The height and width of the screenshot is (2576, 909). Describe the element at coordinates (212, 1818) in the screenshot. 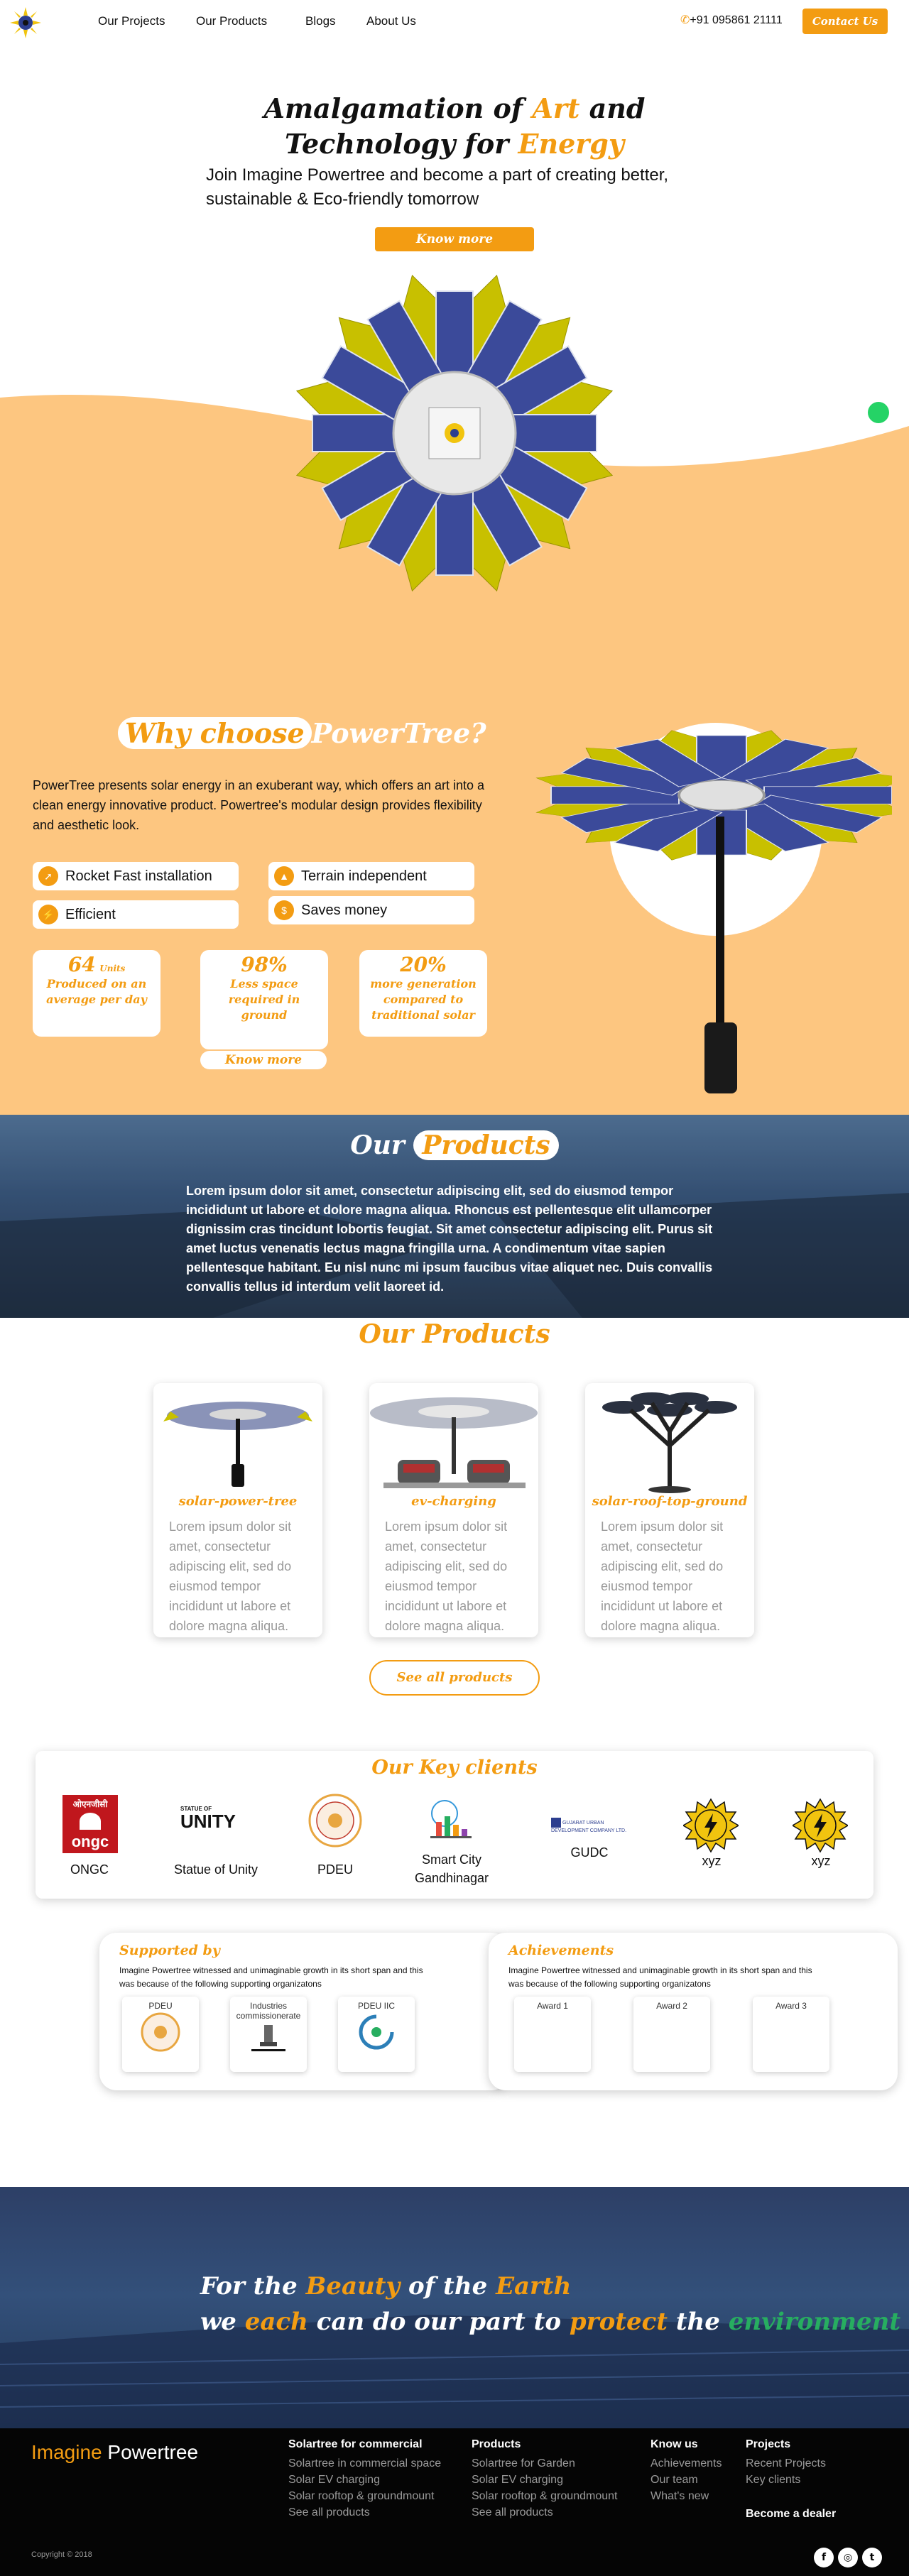

I see `statue-of-unity-logo: STATUE OF UNITY` at that location.